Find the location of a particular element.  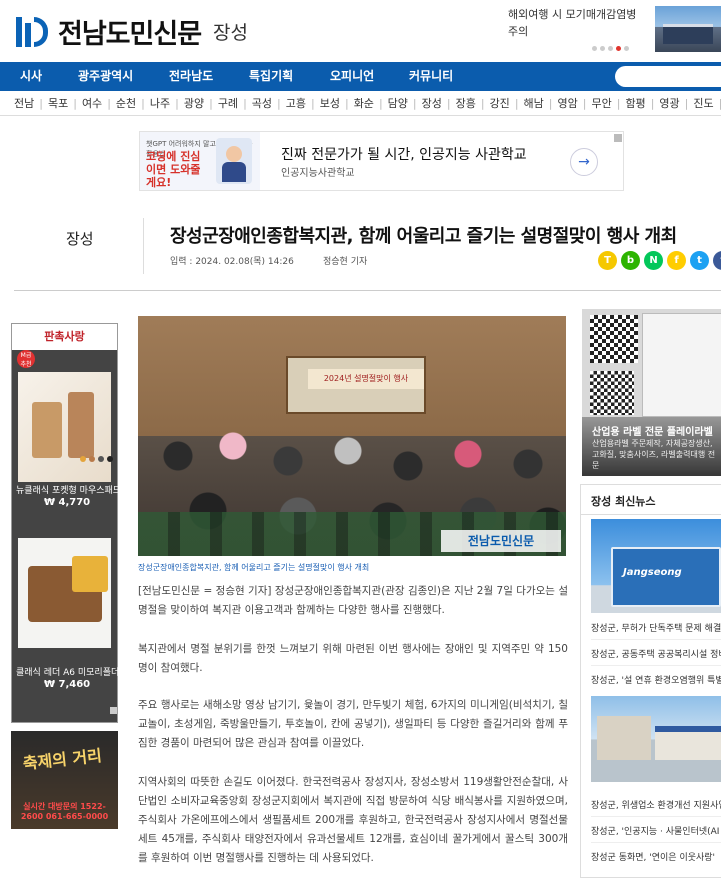

news-item: 장성군, 위생업소 환경개선 지원사업 is located at coordinates (656, 804).